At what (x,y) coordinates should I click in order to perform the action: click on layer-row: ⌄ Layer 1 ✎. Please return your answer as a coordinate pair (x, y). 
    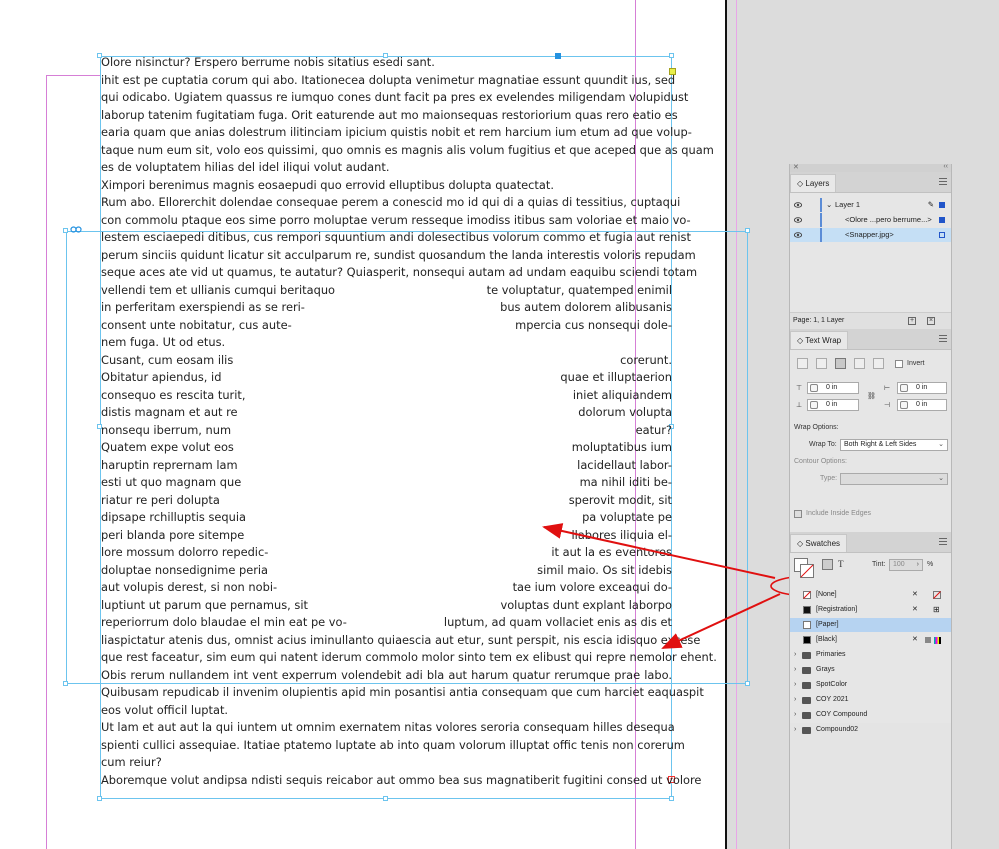
    Looking at the image, I should click on (870, 205).